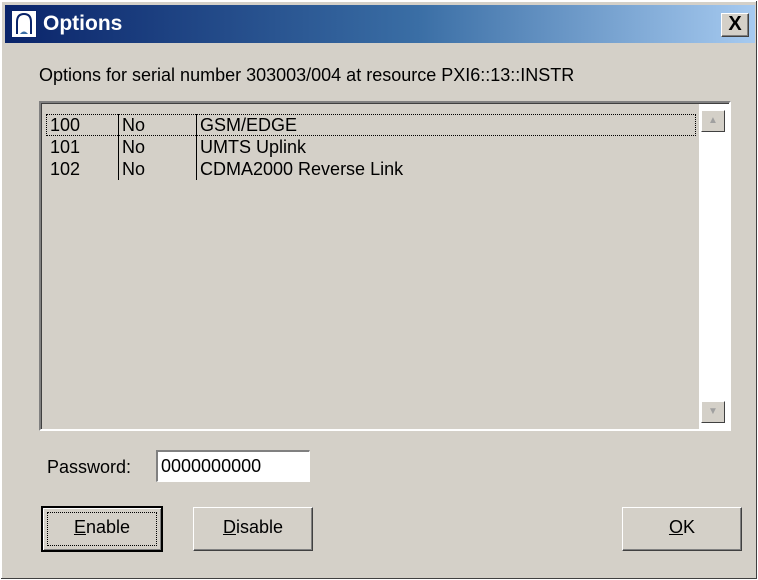 Image resolution: width=758 pixels, height=580 pixels. Describe the element at coordinates (65, 147) in the screenshot. I see `option-code: 101` at that location.